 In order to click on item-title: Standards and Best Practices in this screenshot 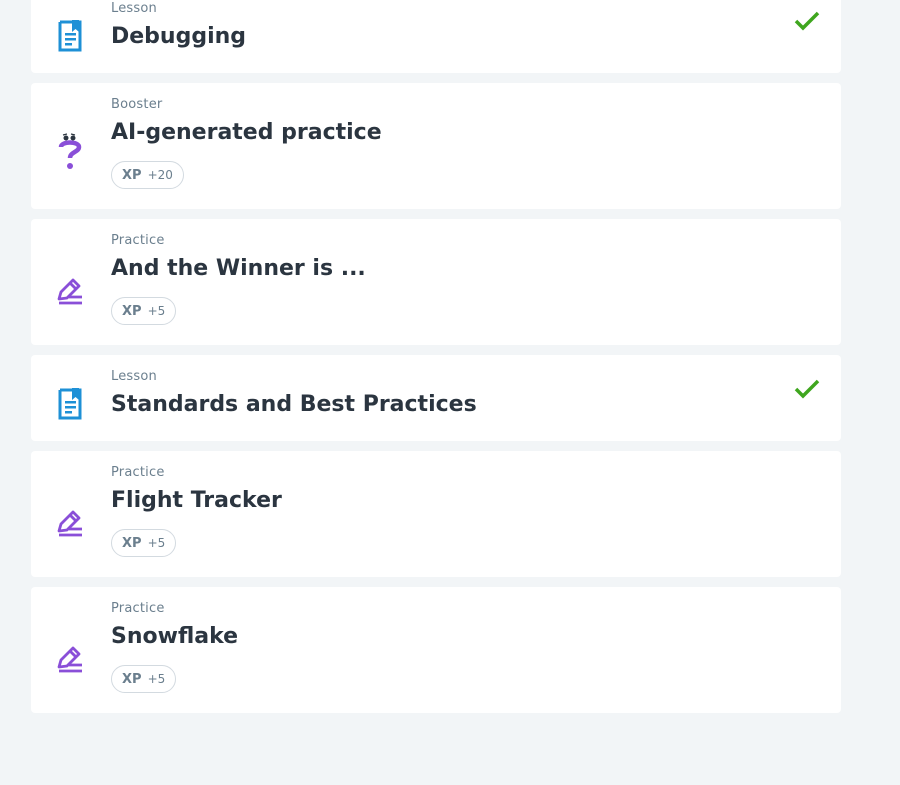, I will do `click(294, 404)`.